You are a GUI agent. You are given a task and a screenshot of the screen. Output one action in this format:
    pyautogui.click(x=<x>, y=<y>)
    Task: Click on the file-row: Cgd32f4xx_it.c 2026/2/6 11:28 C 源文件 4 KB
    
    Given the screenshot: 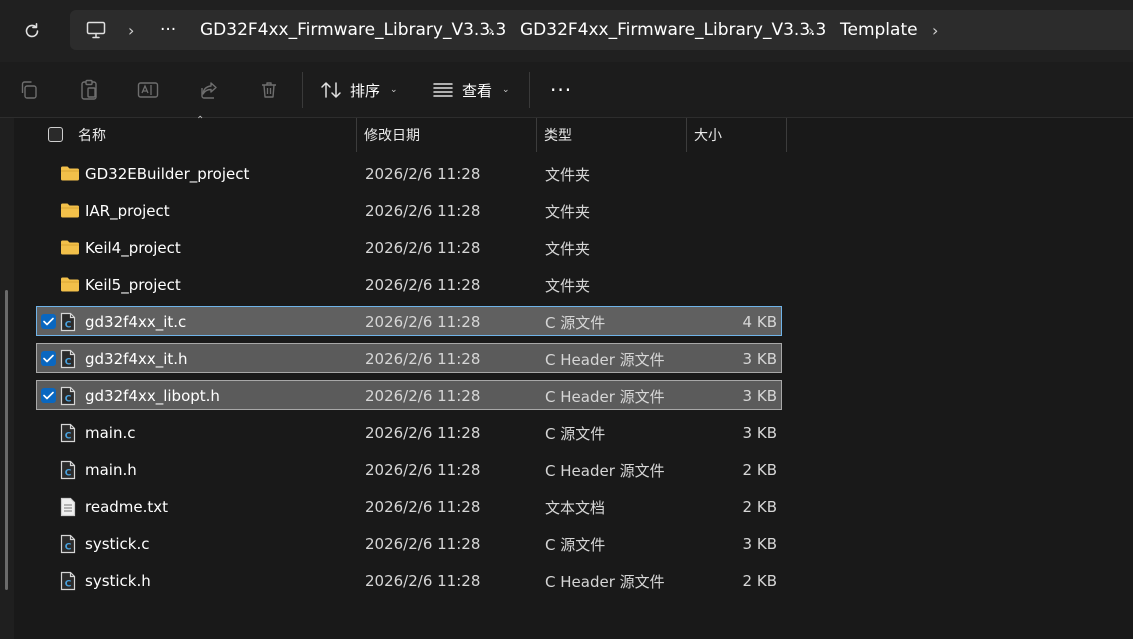 What is the action you would take?
    pyautogui.click(x=409, y=321)
    